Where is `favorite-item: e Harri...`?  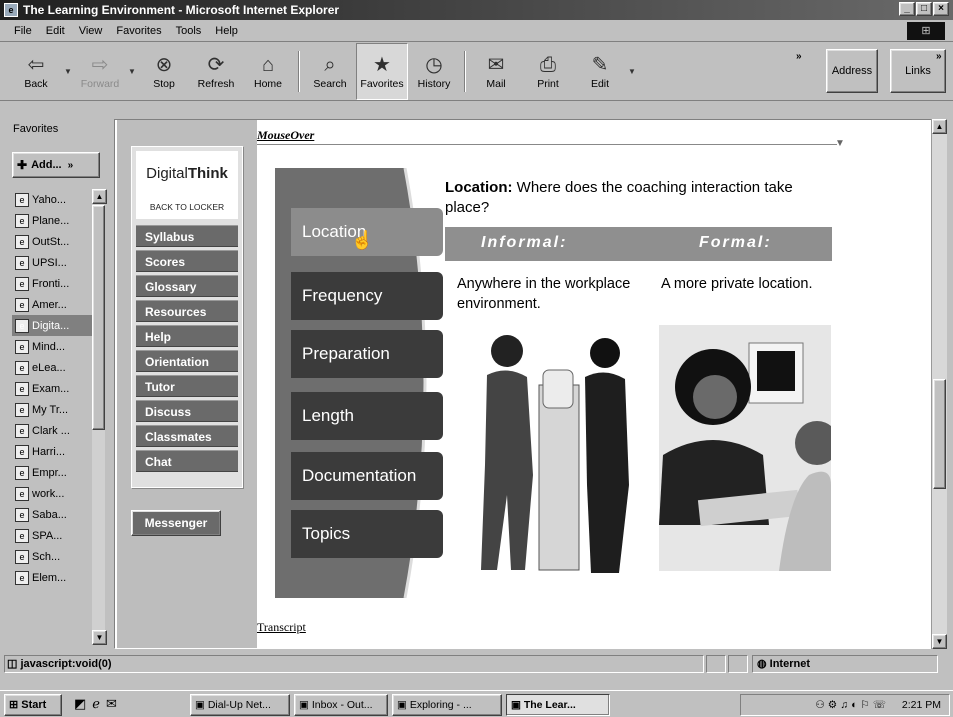 favorite-item: e Harri... is located at coordinates (56, 451).